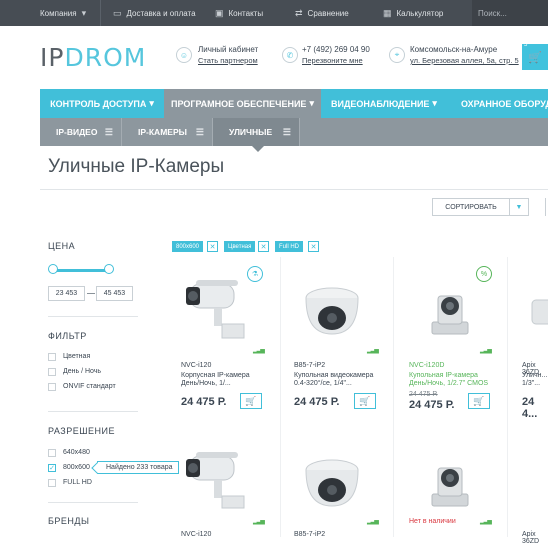 This screenshot has height=545, width=548. I want to click on product-old-price: 24 475 Р., so click(423, 394).